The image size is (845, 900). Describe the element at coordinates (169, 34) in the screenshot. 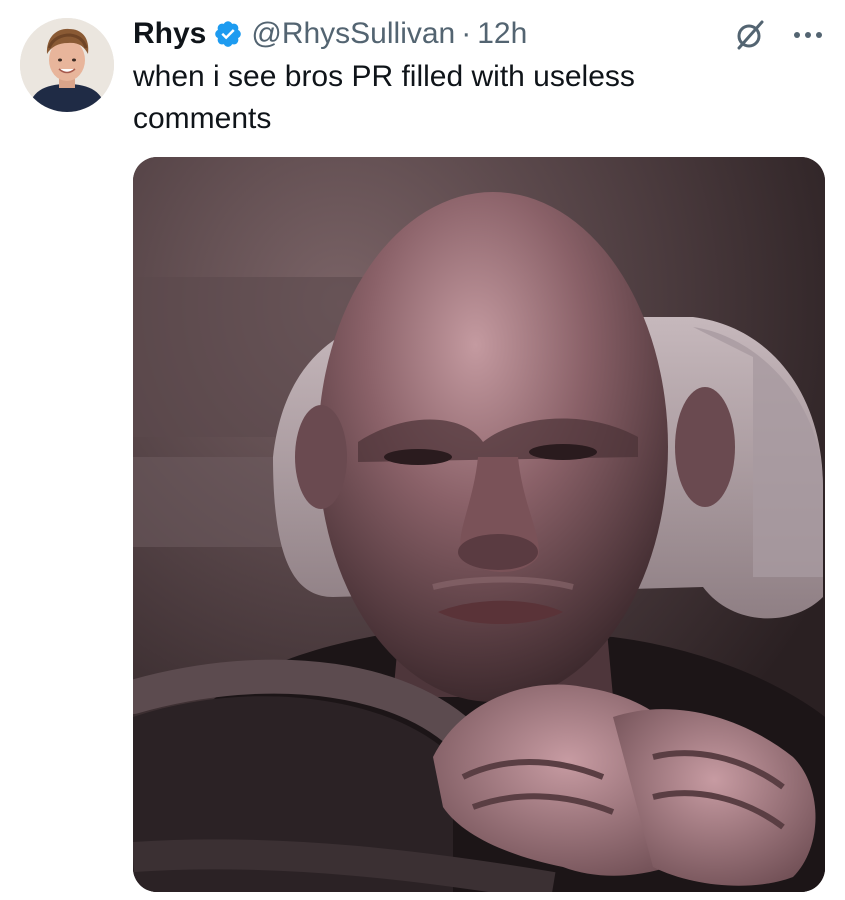

I see `author-display-name: Rhys` at that location.